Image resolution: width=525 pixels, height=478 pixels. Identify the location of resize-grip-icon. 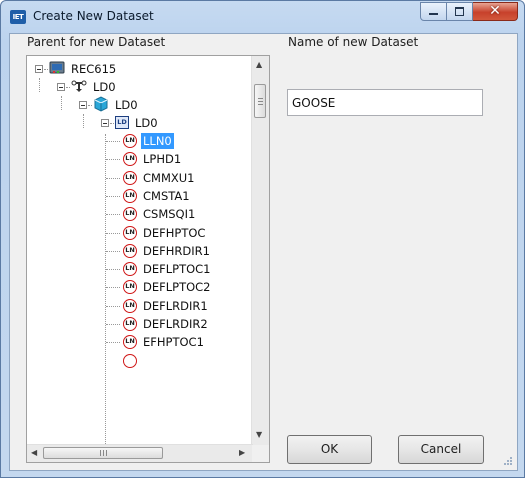
(508, 461).